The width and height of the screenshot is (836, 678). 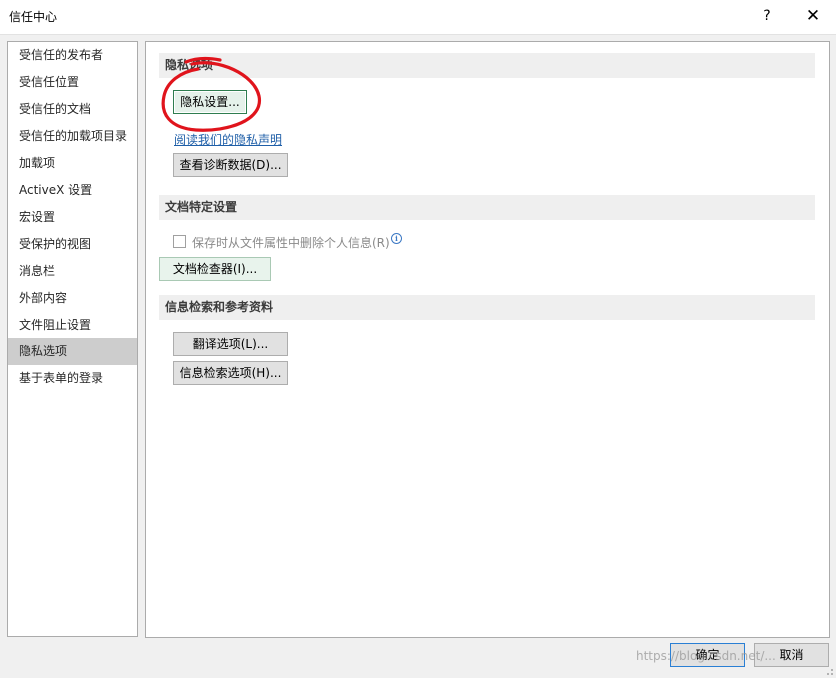 What do you see at coordinates (767, 16) in the screenshot?
I see `help-button: ?` at bounding box center [767, 16].